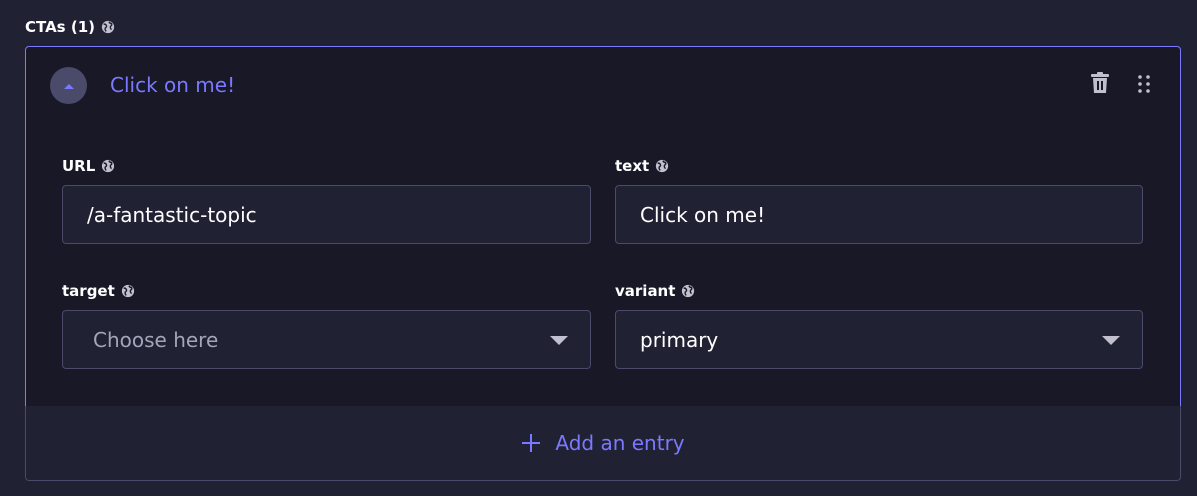  What do you see at coordinates (879, 339) in the screenshot?
I see `variant-select: primary` at bounding box center [879, 339].